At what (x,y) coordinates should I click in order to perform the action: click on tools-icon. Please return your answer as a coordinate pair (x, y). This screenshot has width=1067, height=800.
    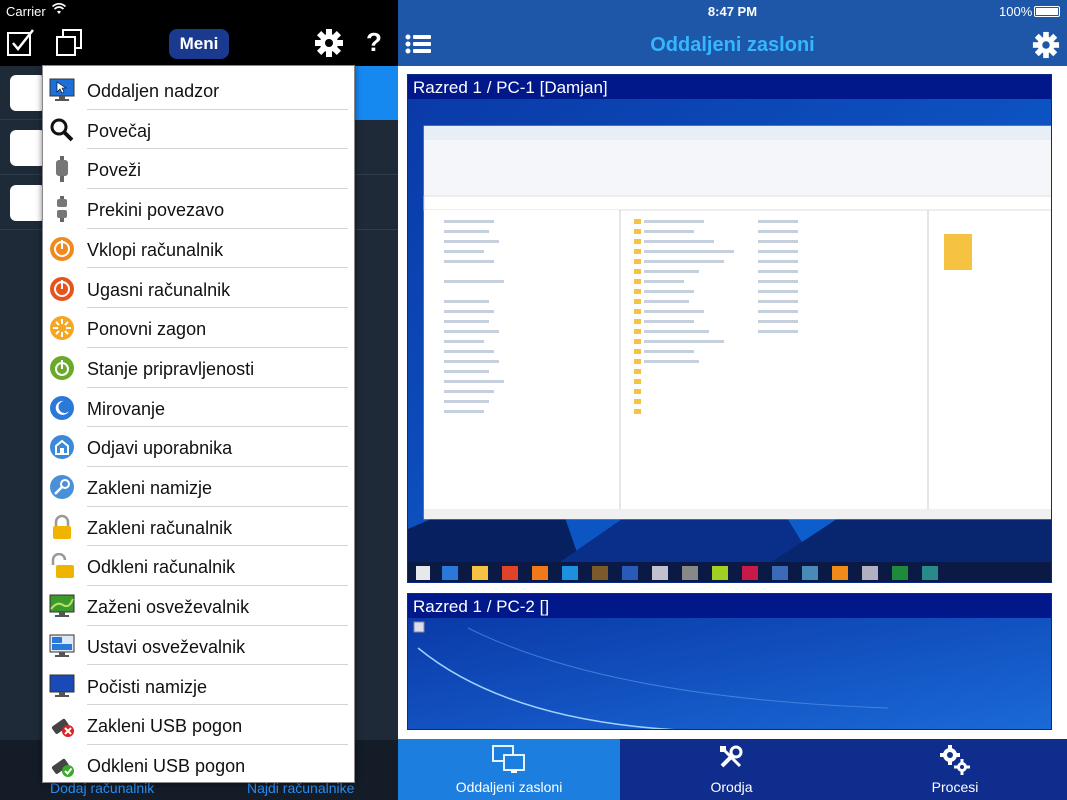
    Looking at the image, I should click on (731, 756).